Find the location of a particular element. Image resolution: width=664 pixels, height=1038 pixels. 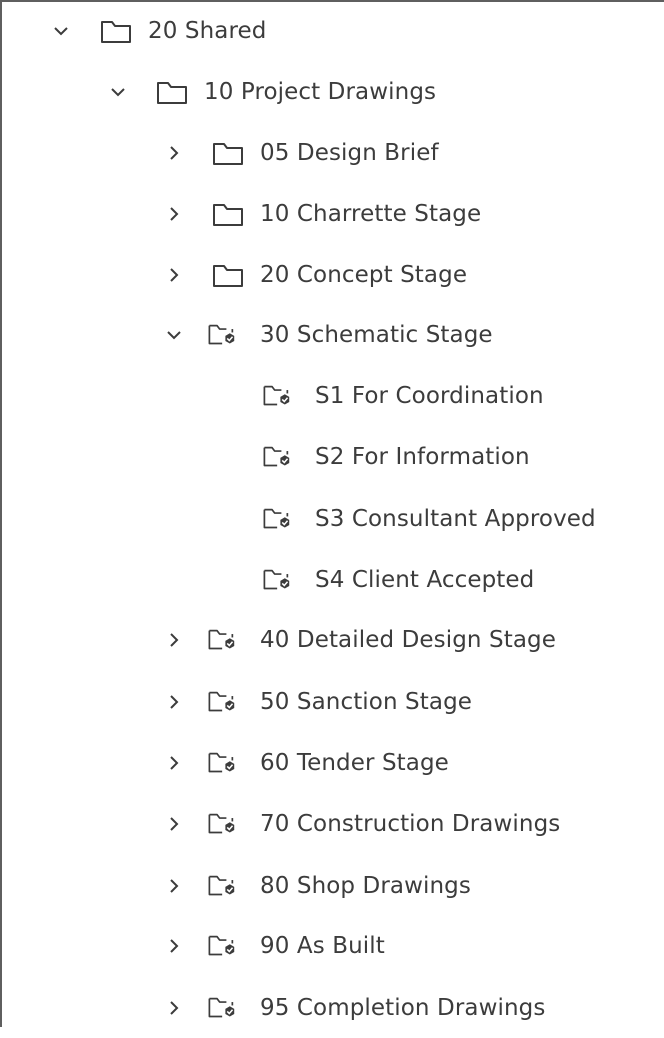

tree-item-label: 20 Shared is located at coordinates (207, 30).